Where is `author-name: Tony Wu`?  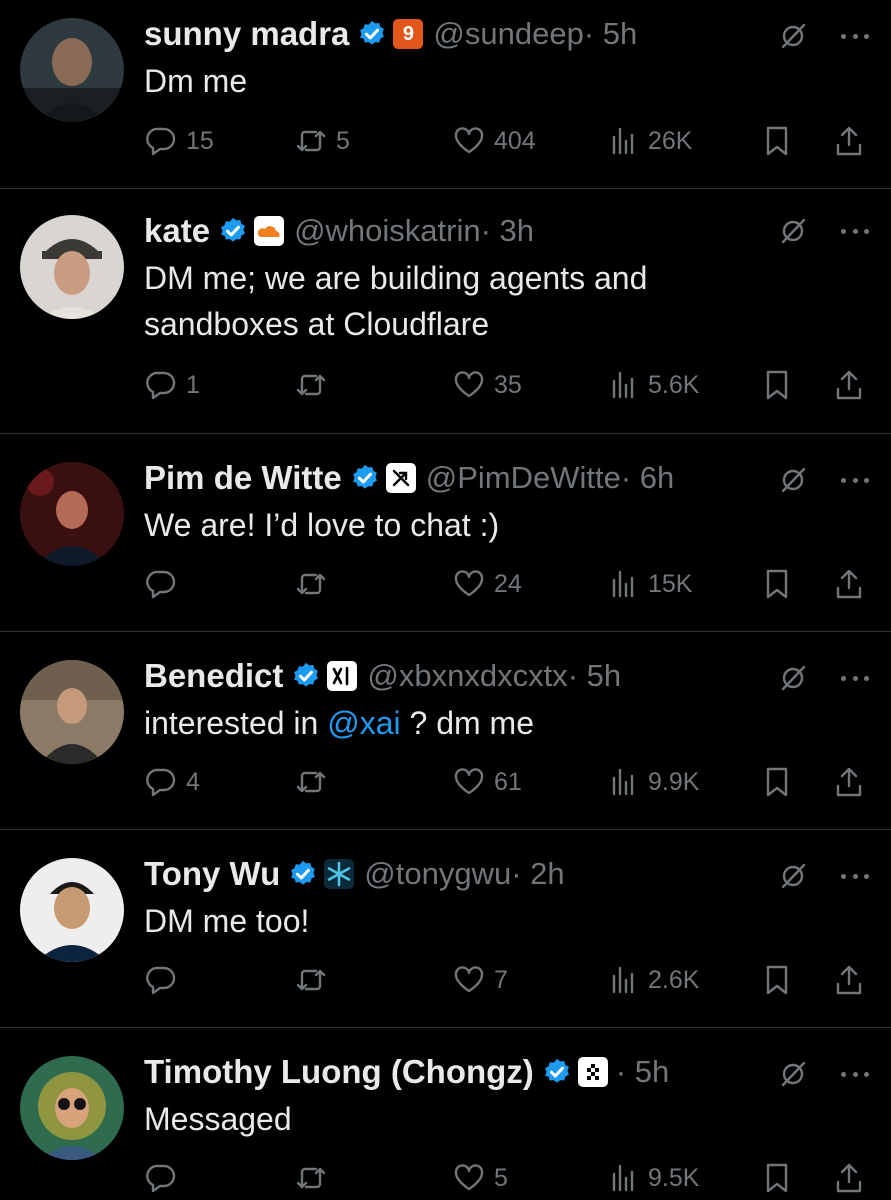 author-name: Tony Wu is located at coordinates (212, 874).